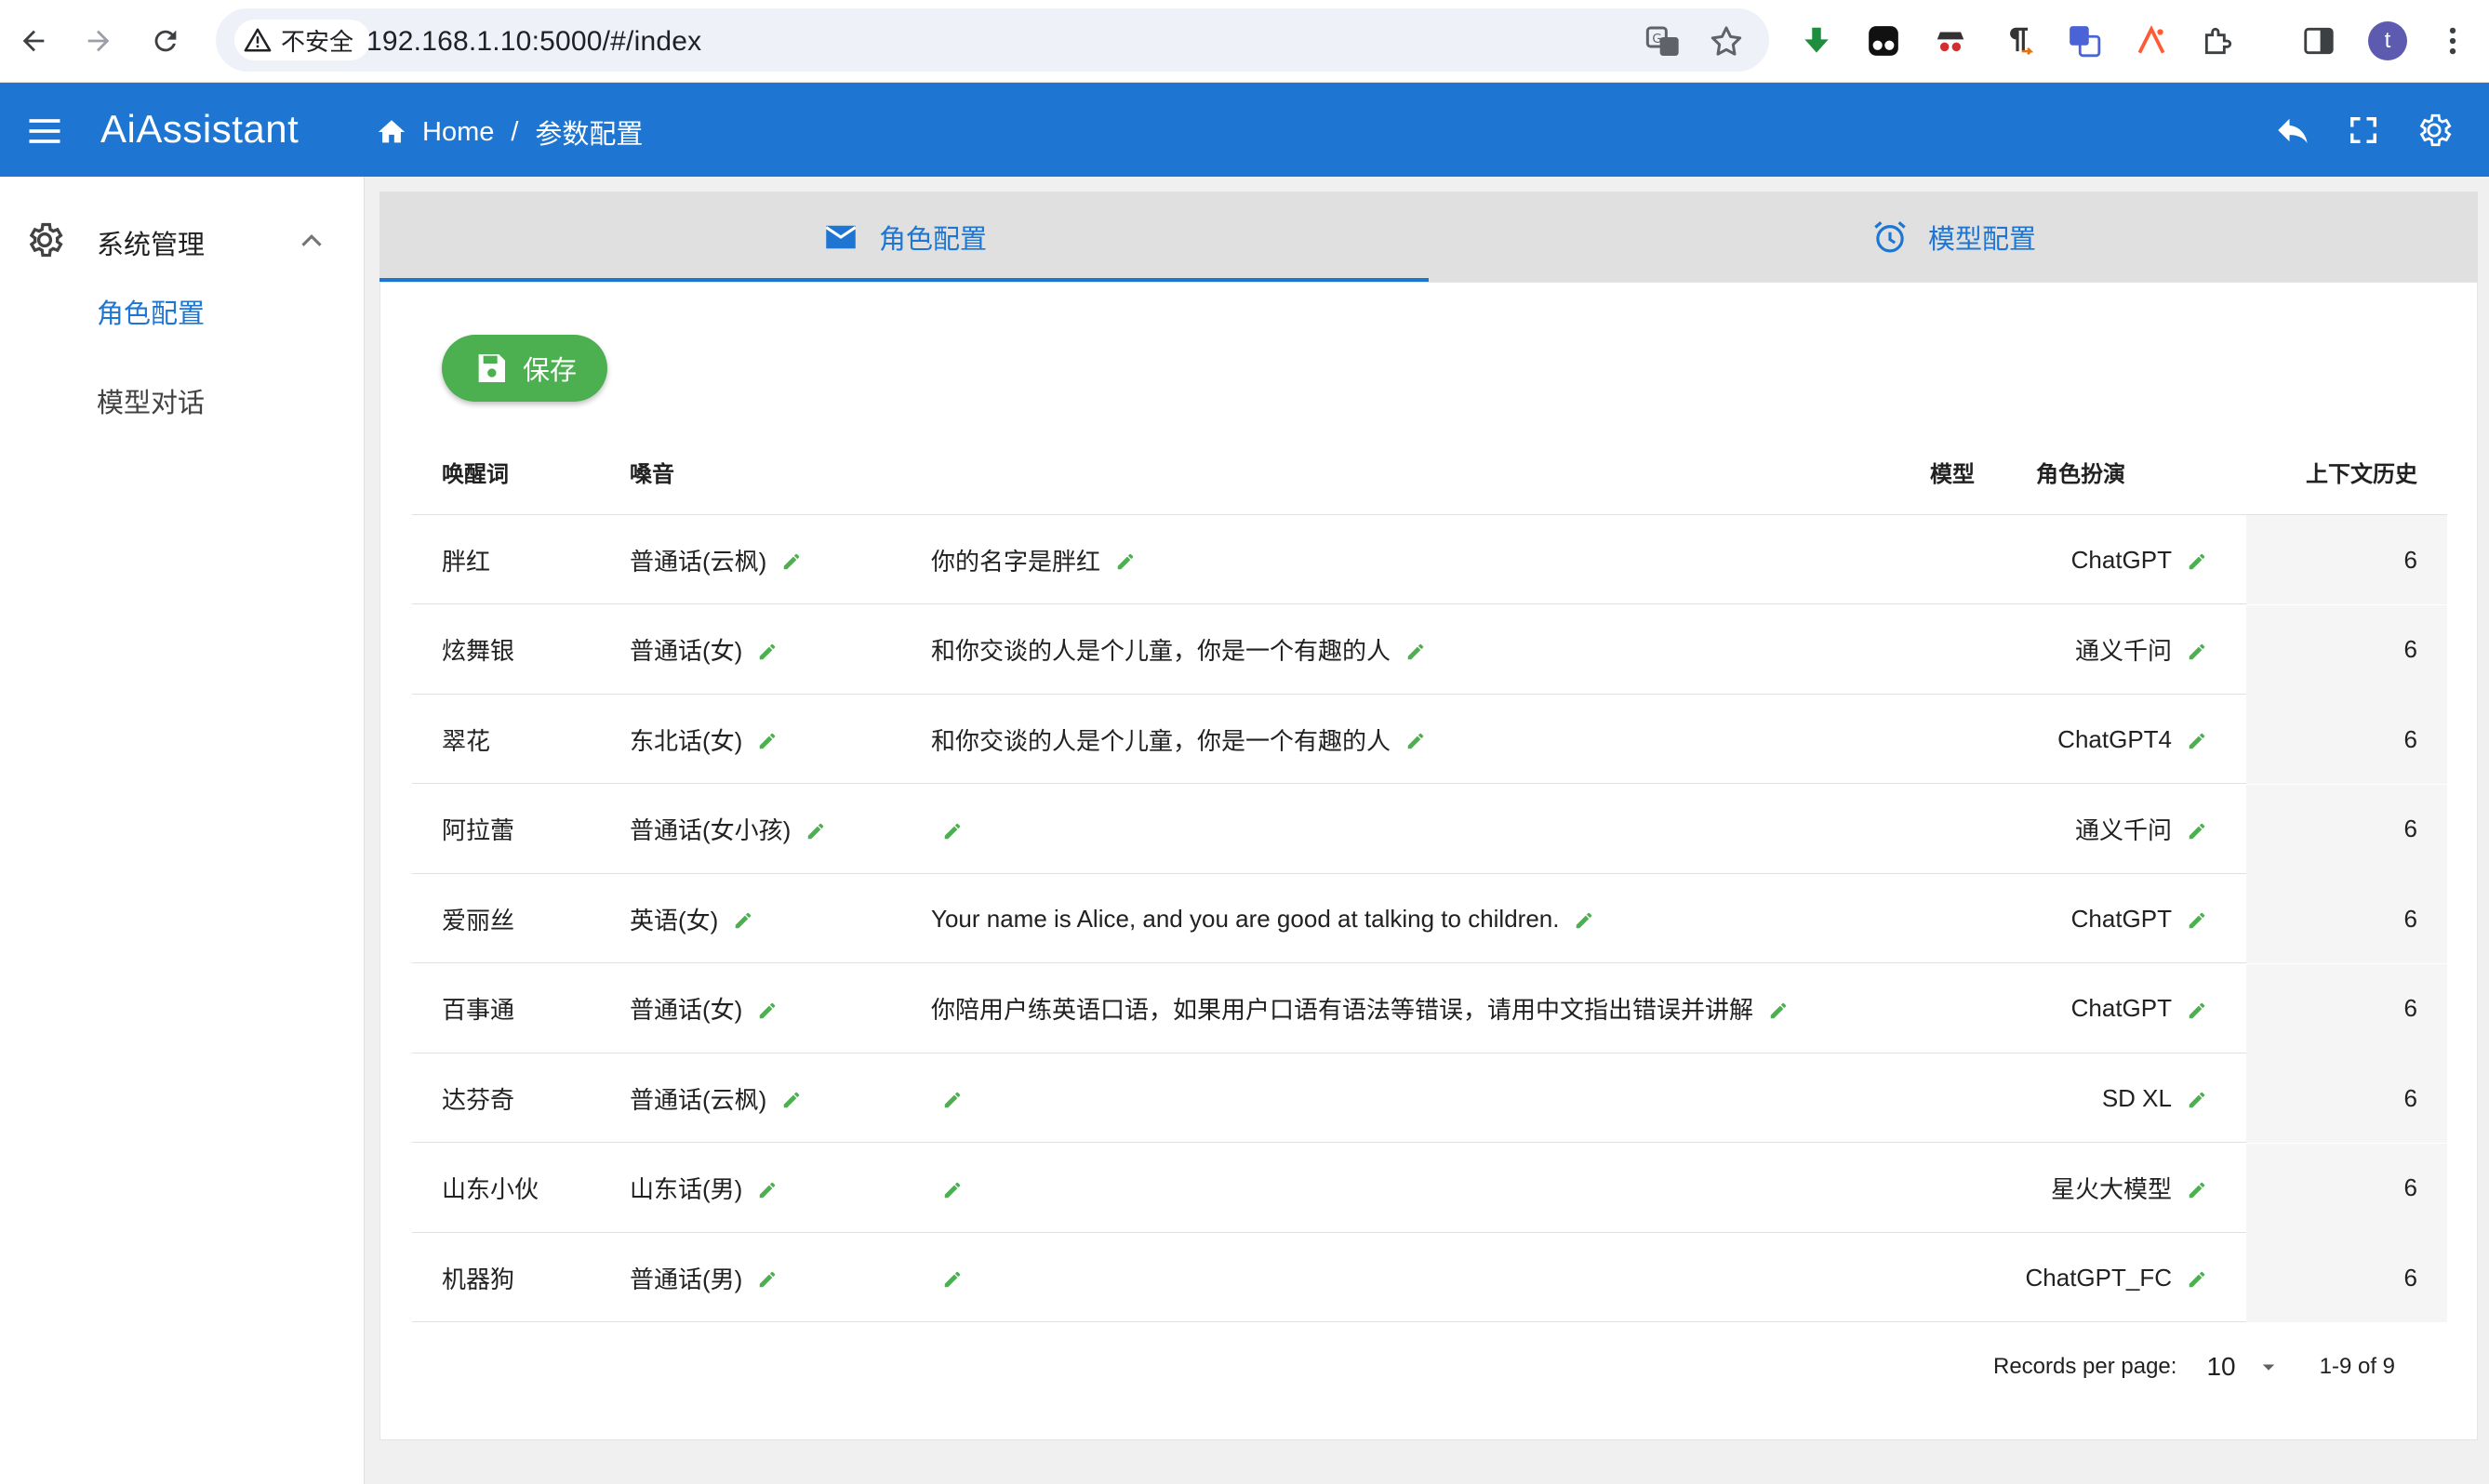 The height and width of the screenshot is (1484, 2489). I want to click on sidebar-item-model-chat: 模型对话, so click(151, 400).